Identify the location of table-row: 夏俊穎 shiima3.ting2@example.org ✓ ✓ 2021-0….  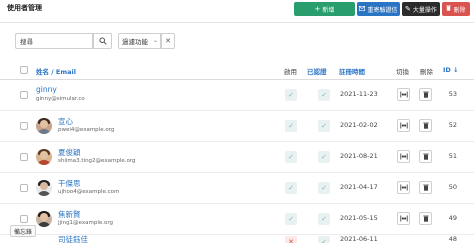
(237, 157).